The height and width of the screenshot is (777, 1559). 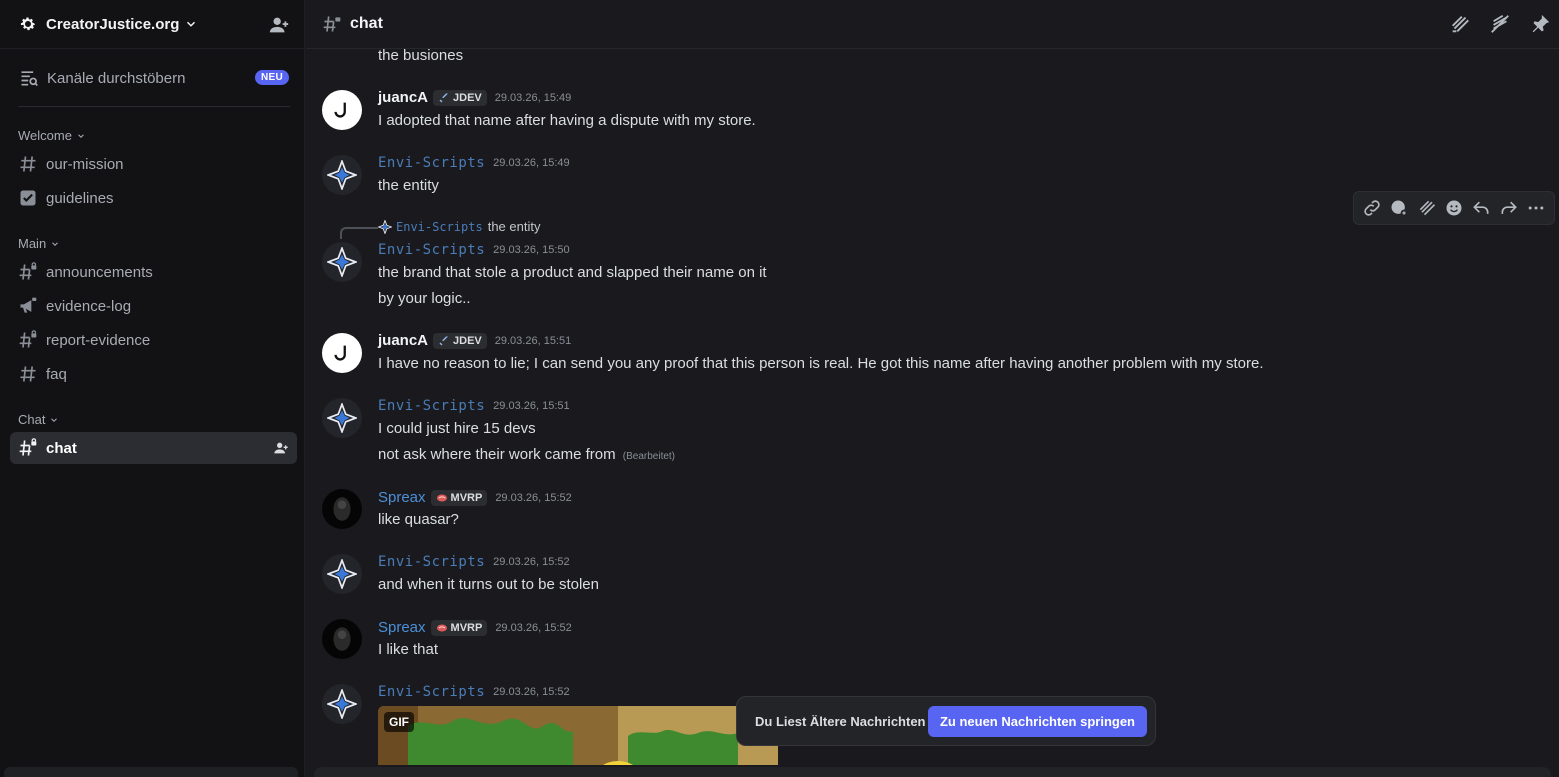 What do you see at coordinates (932, 24) in the screenshot?
I see `channel-header: chat` at bounding box center [932, 24].